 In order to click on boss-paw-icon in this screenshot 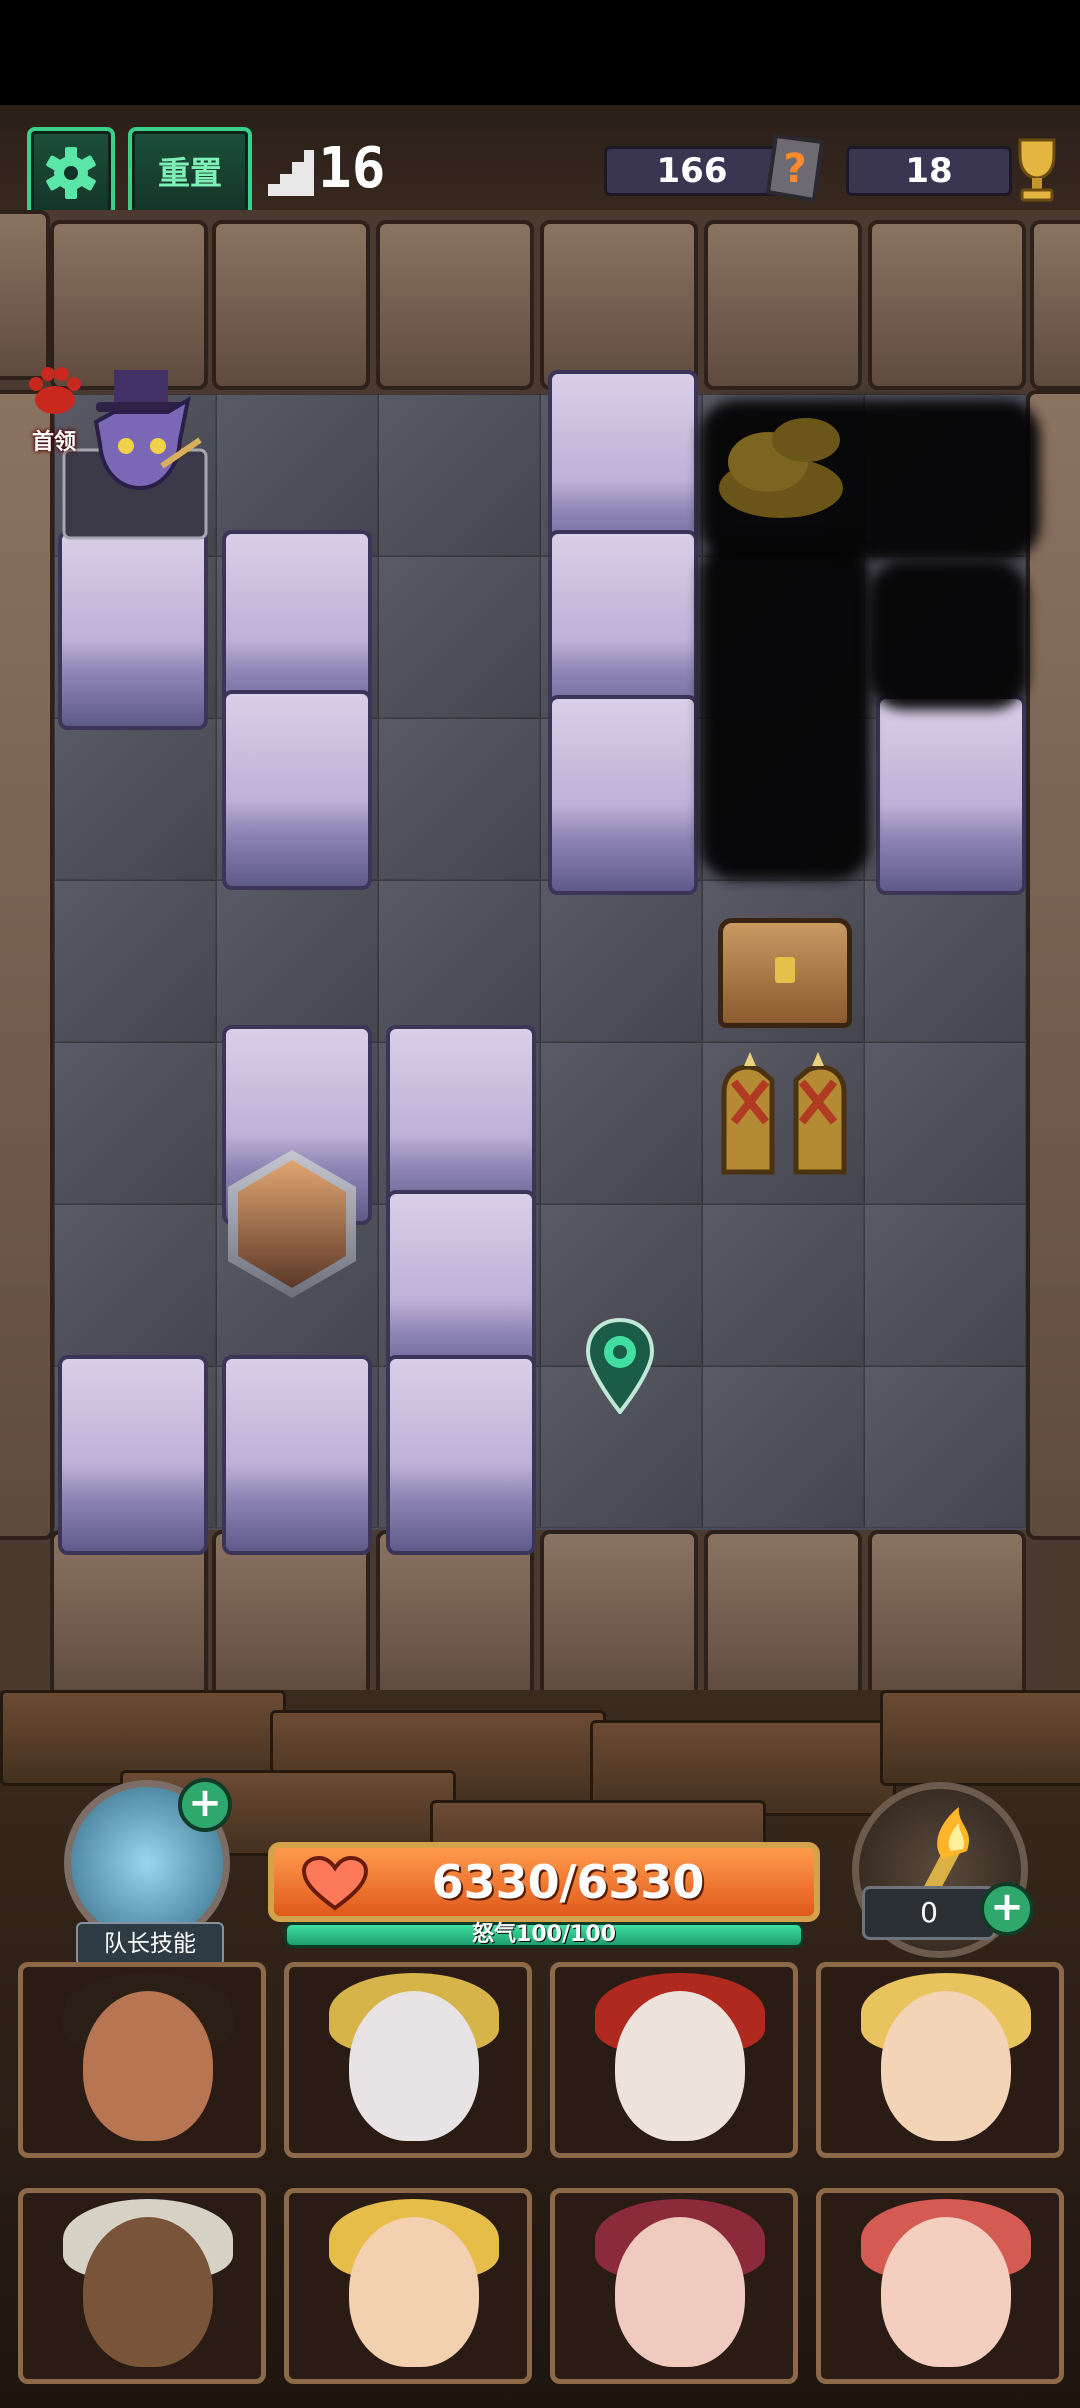, I will do `click(55, 390)`.